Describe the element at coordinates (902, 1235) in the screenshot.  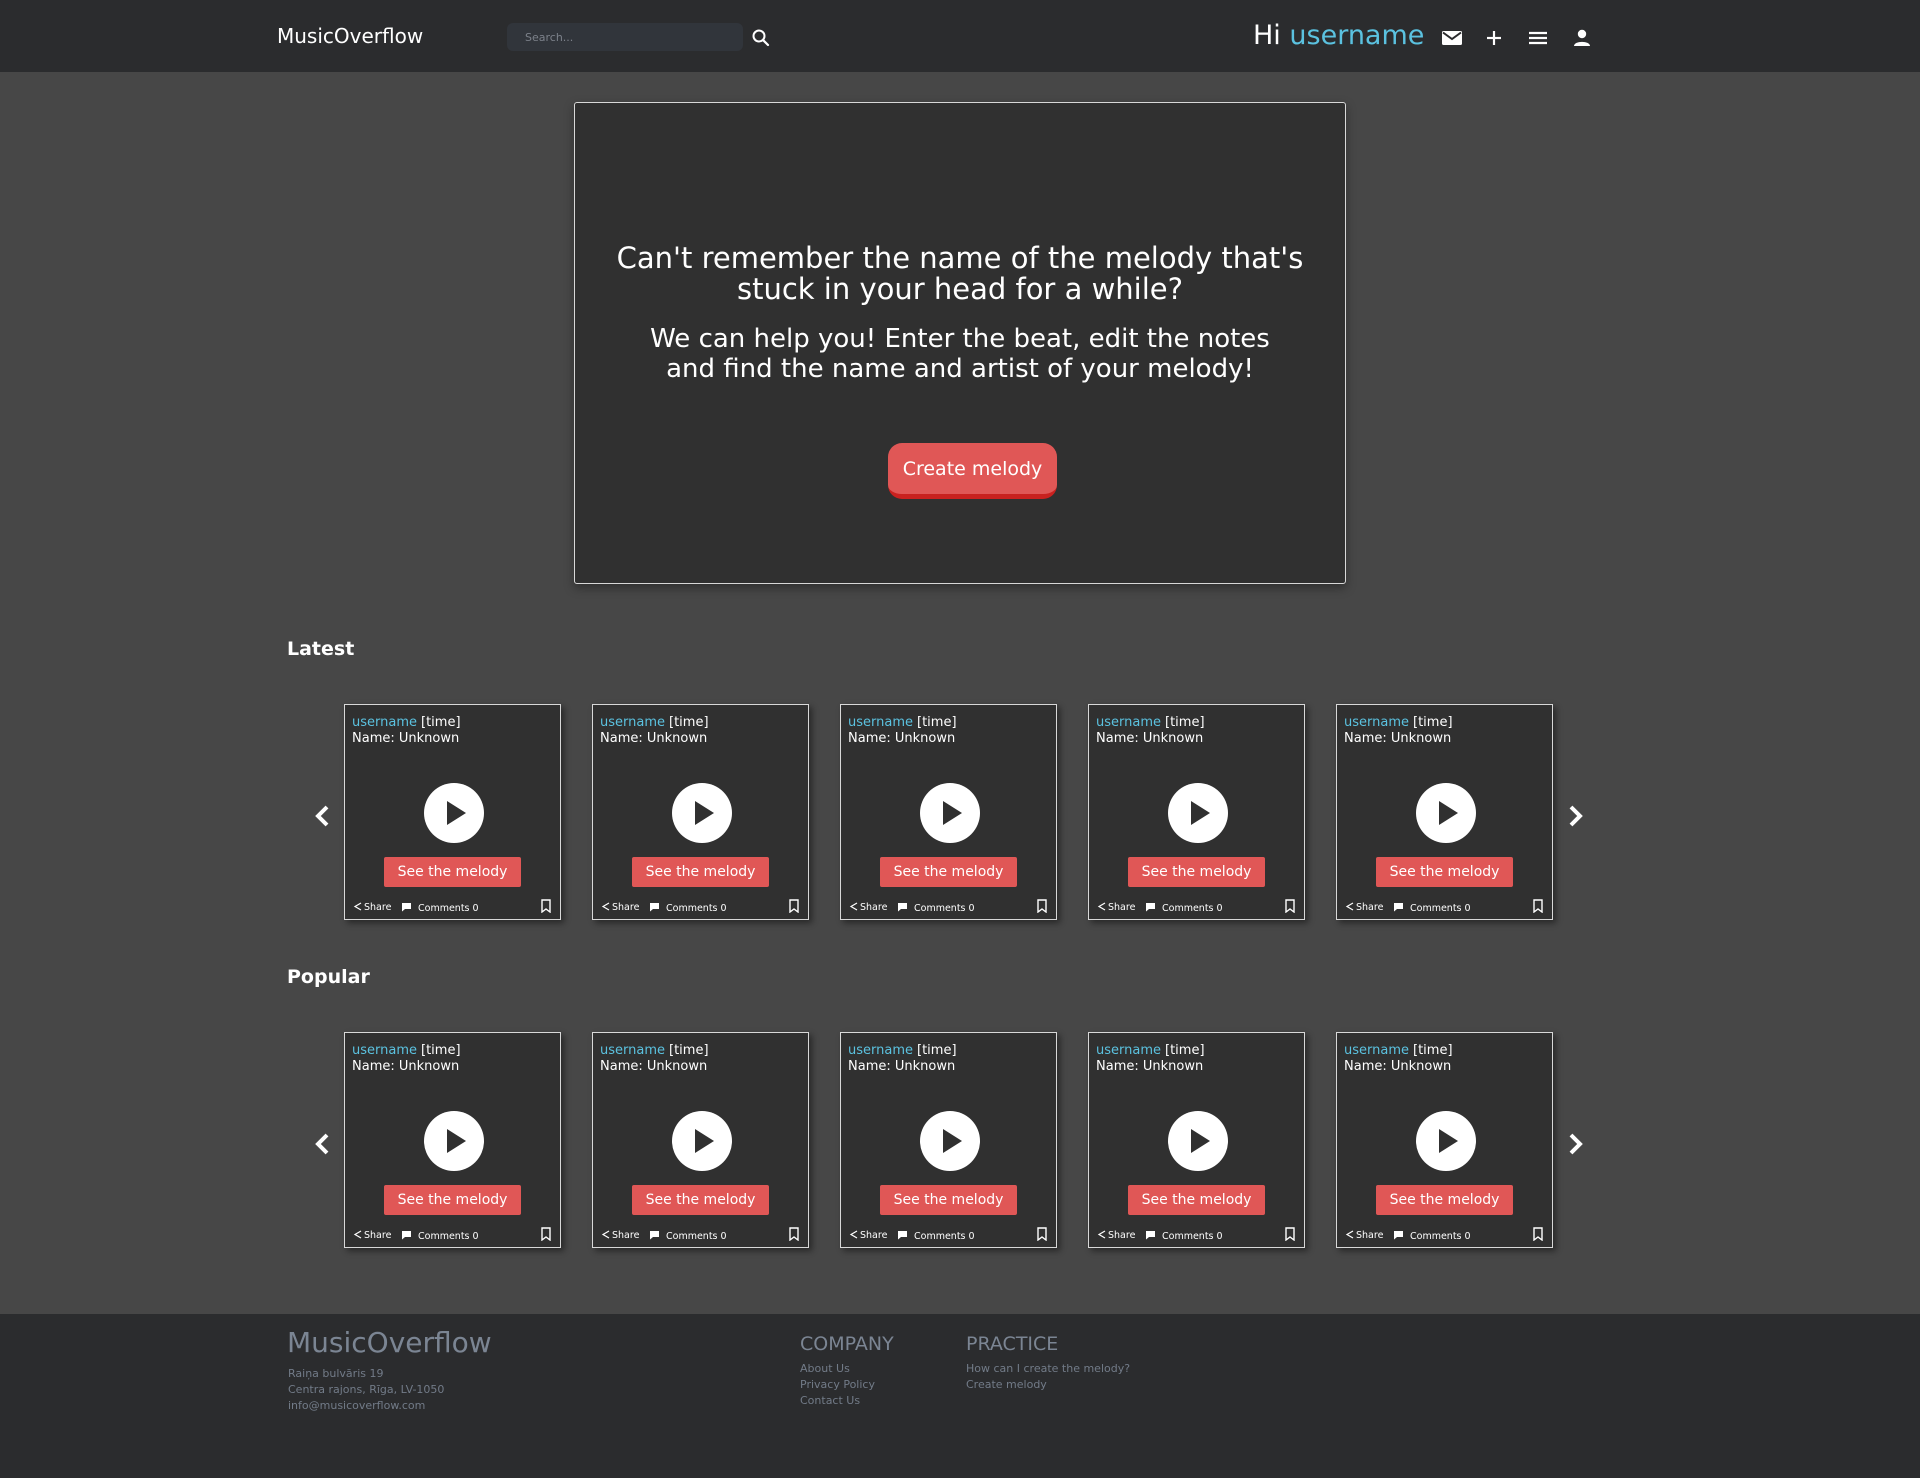
I see `comment-icon` at that location.